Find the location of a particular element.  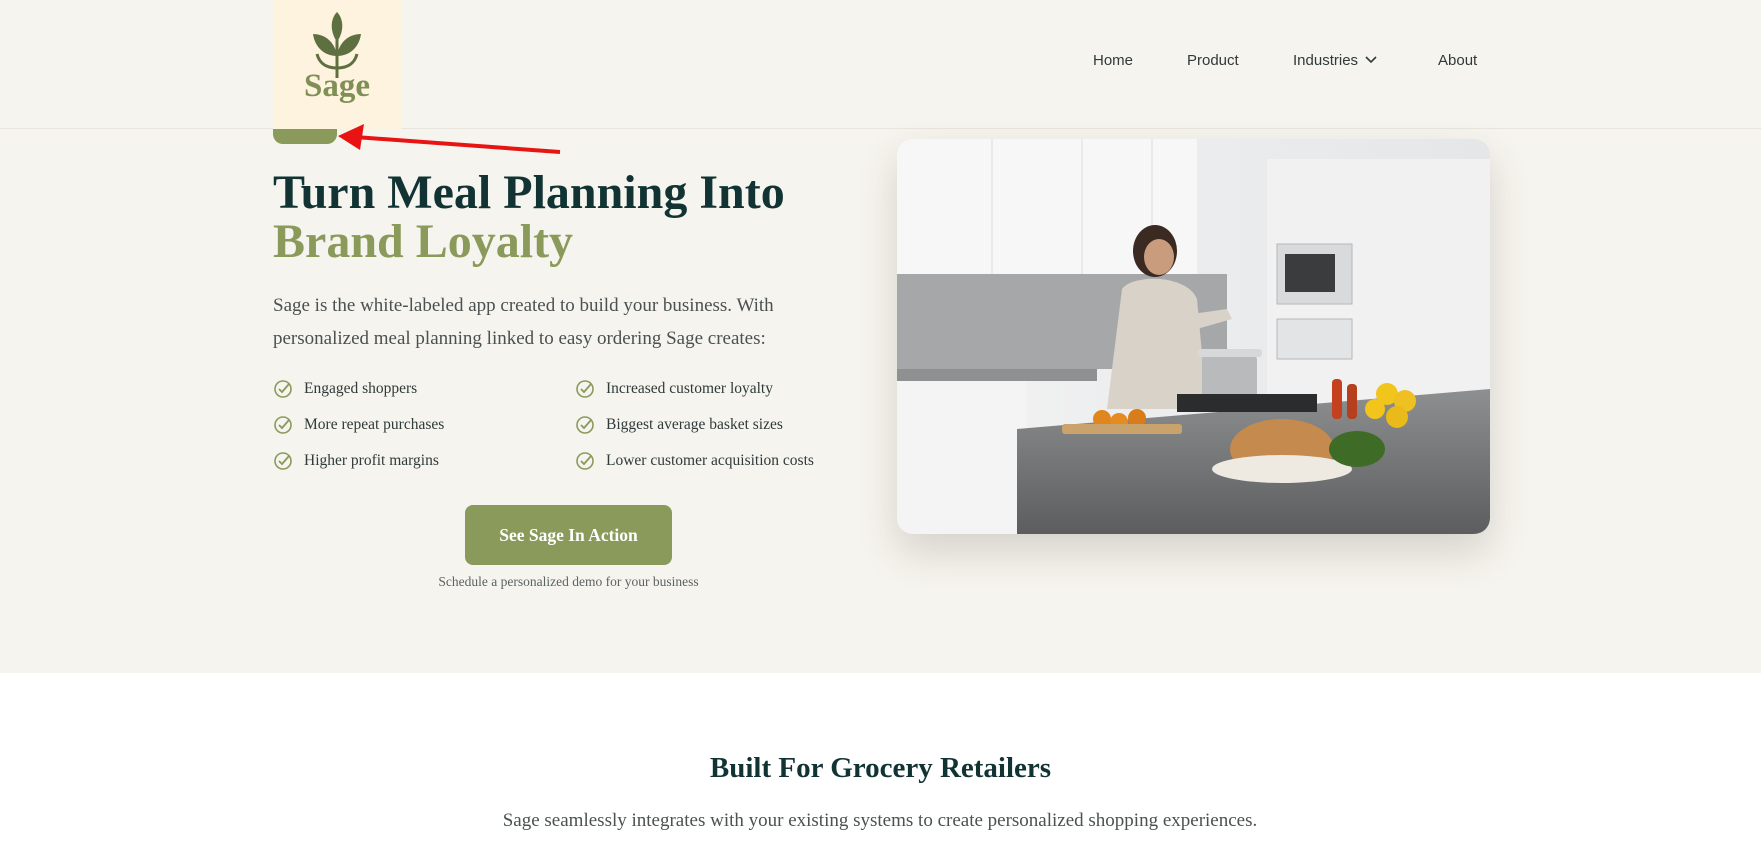

nav-product: Product is located at coordinates (1213, 60).